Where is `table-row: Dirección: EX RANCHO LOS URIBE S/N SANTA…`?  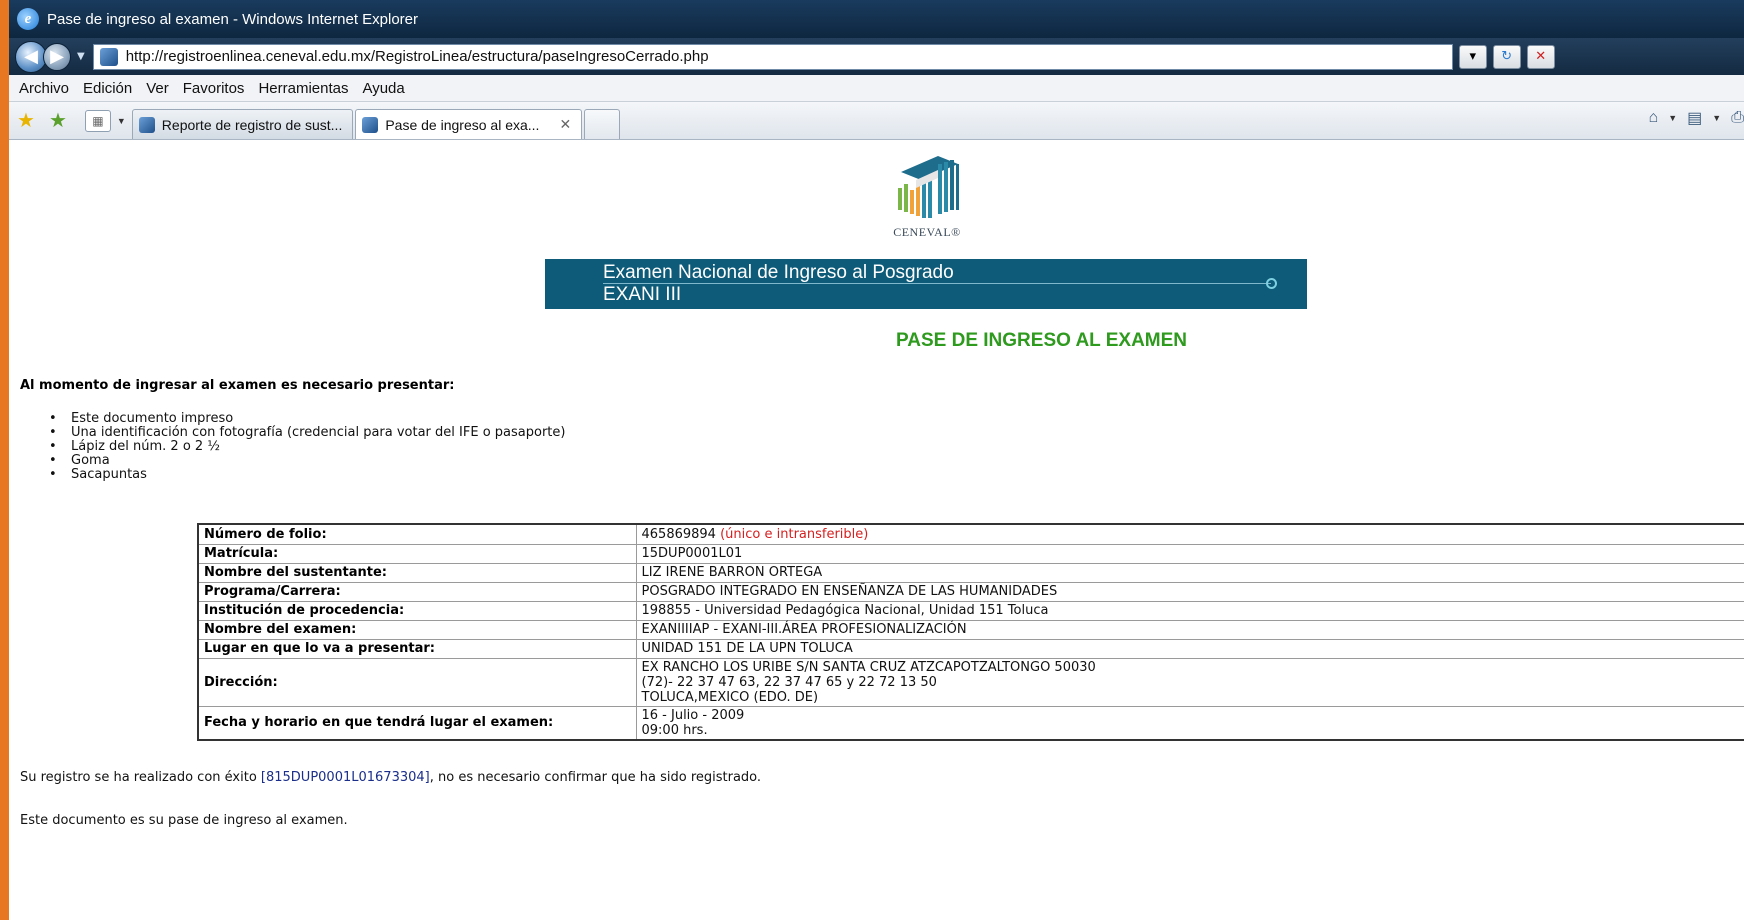
table-row: Dirección: EX RANCHO LOS URIBE S/N SANTA… is located at coordinates (971, 682).